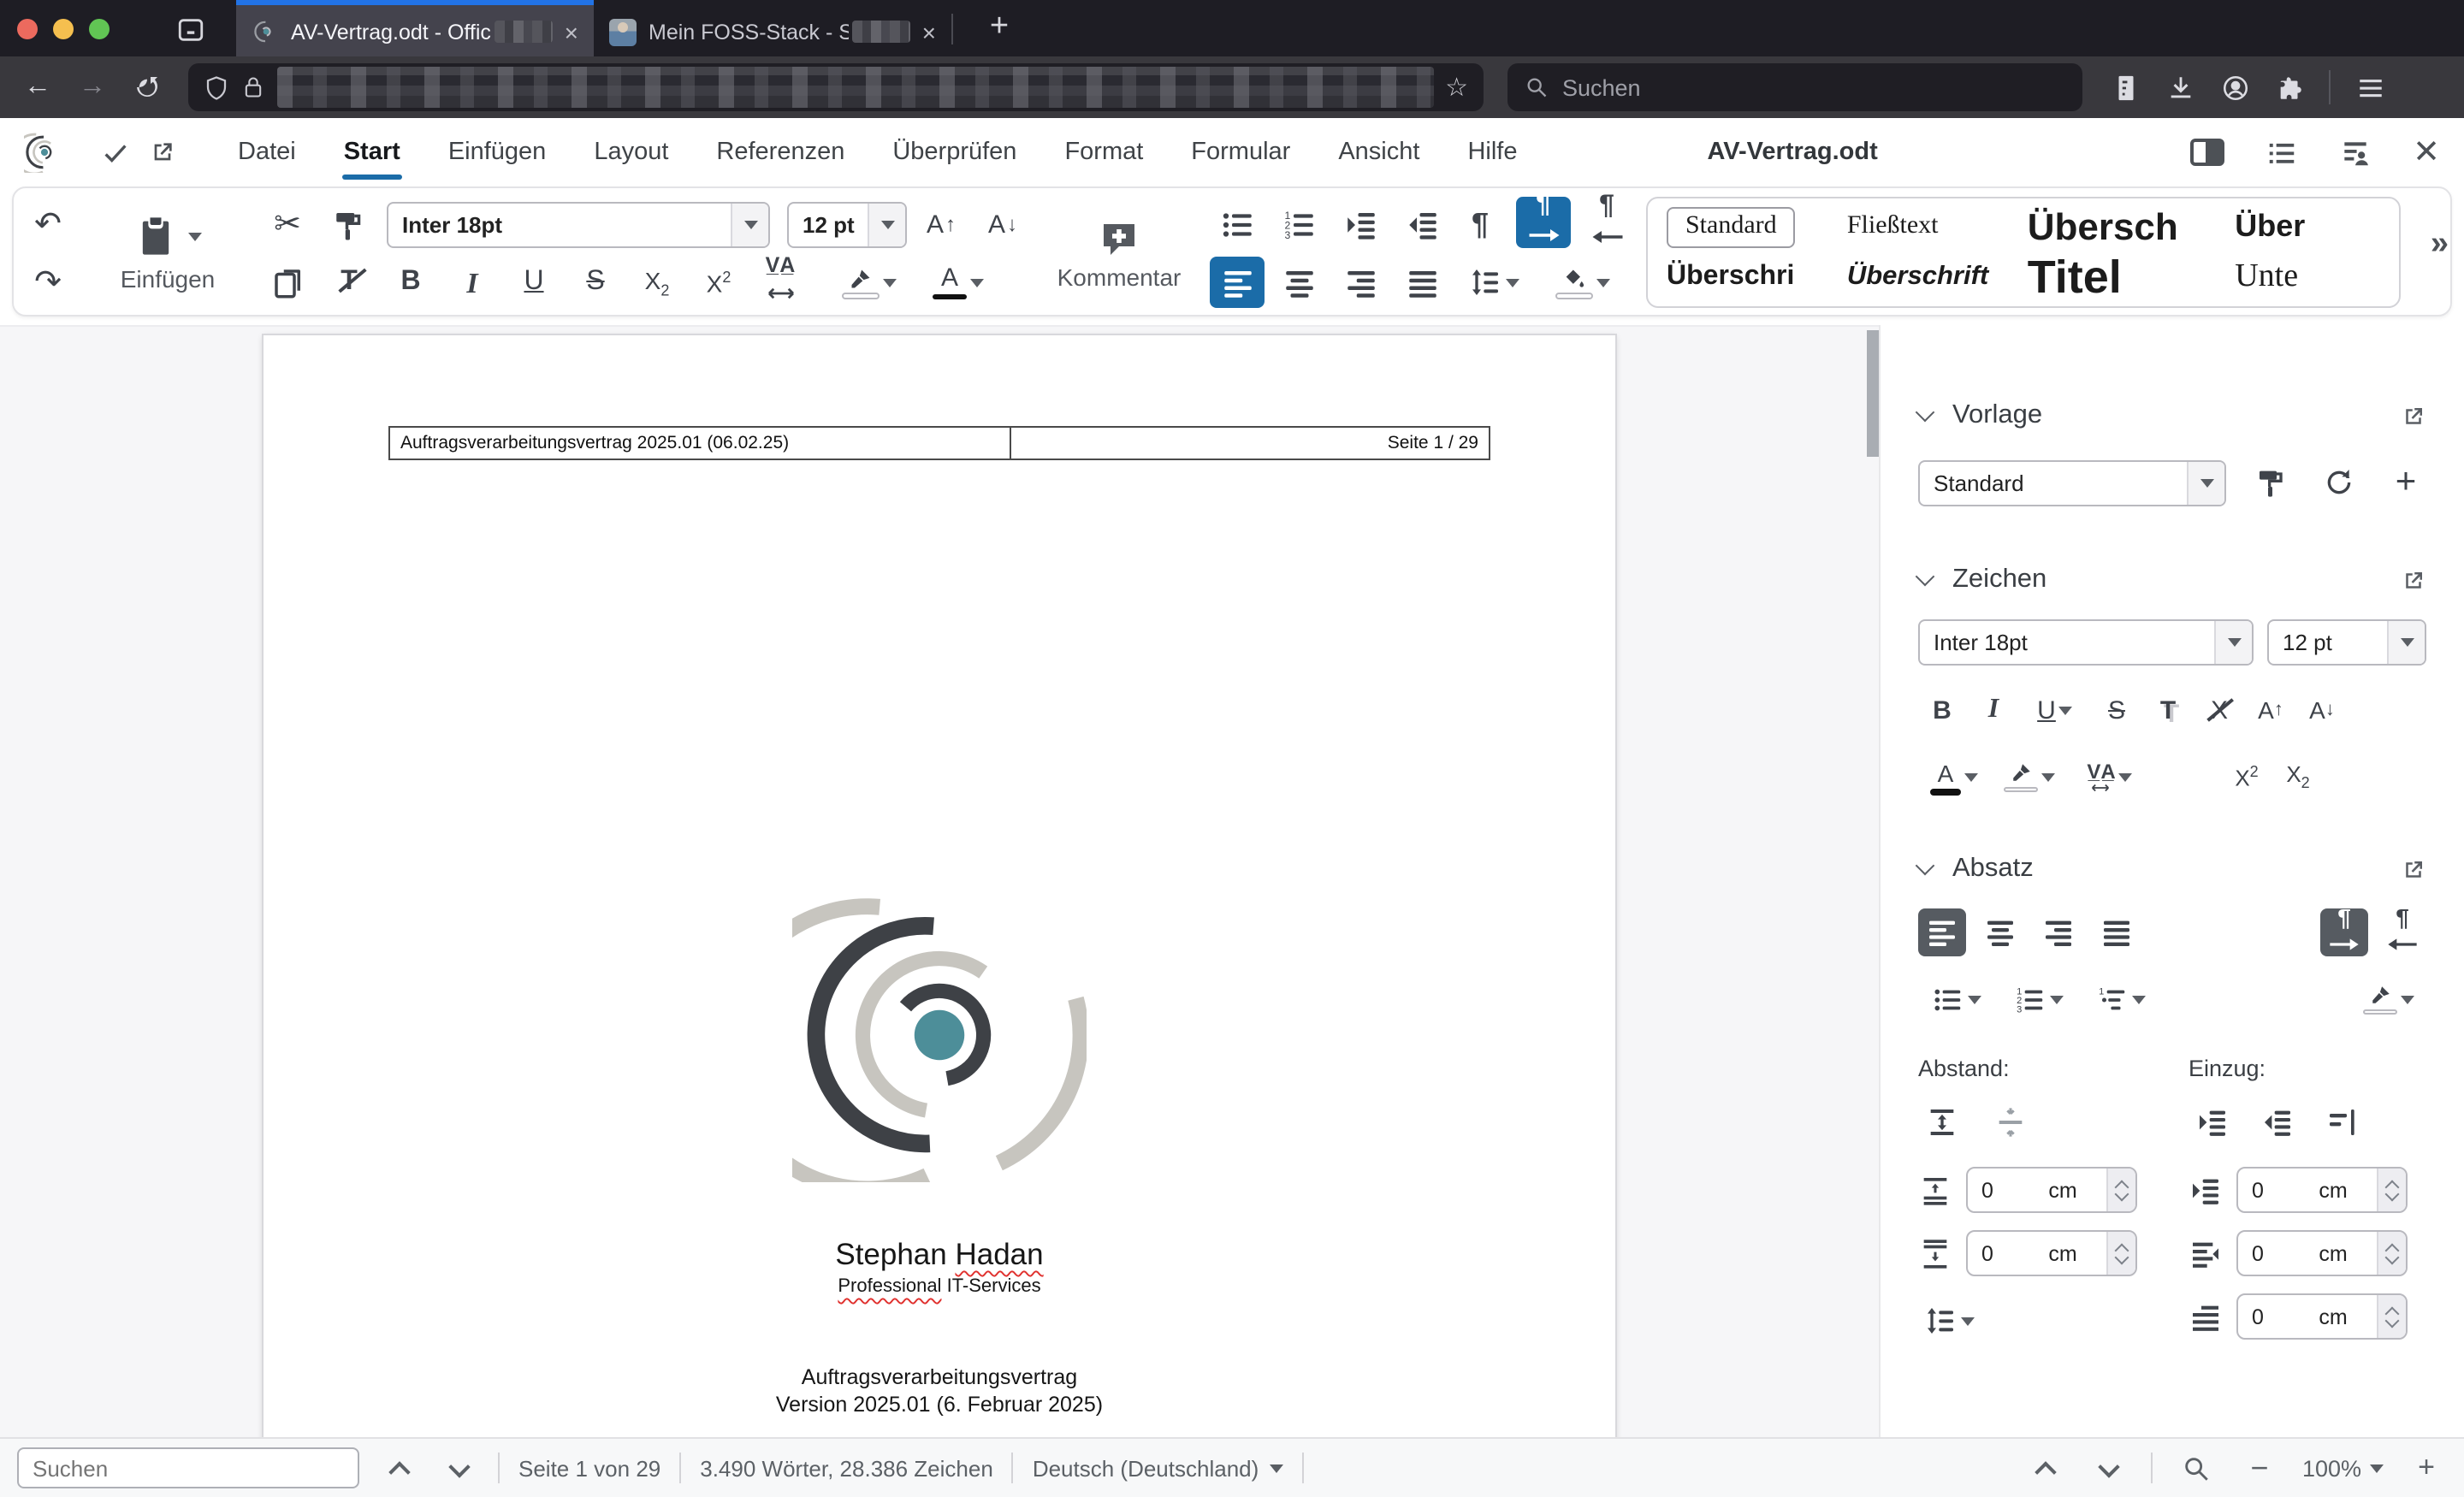 The height and width of the screenshot is (1497, 2464). What do you see at coordinates (398, 1467) in the screenshot?
I see `search-previous-button` at bounding box center [398, 1467].